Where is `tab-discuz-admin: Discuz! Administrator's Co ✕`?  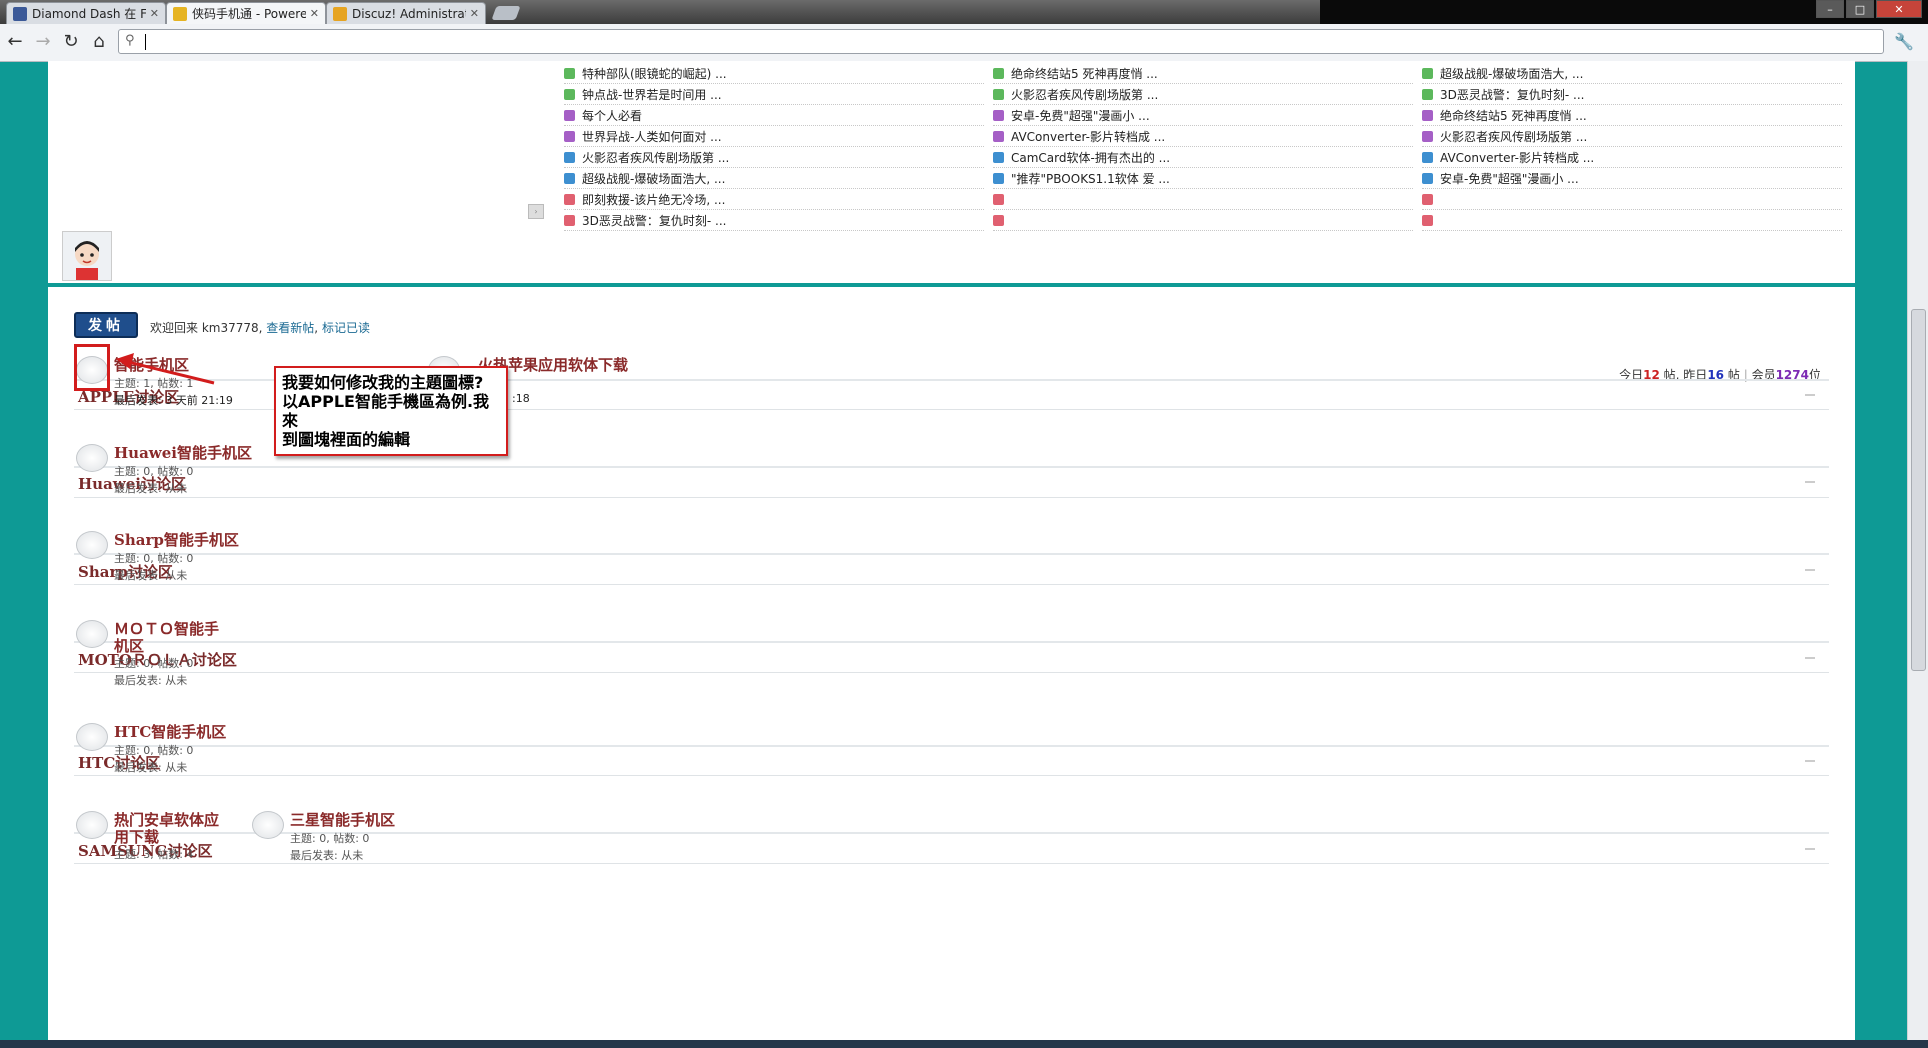 tab-discuz-admin: Discuz! Administrator's Co ✕ is located at coordinates (406, 13).